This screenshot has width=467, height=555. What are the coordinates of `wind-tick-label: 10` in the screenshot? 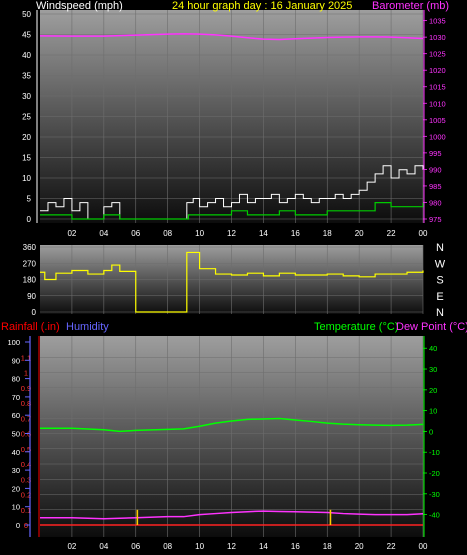 It's located at (26, 178).